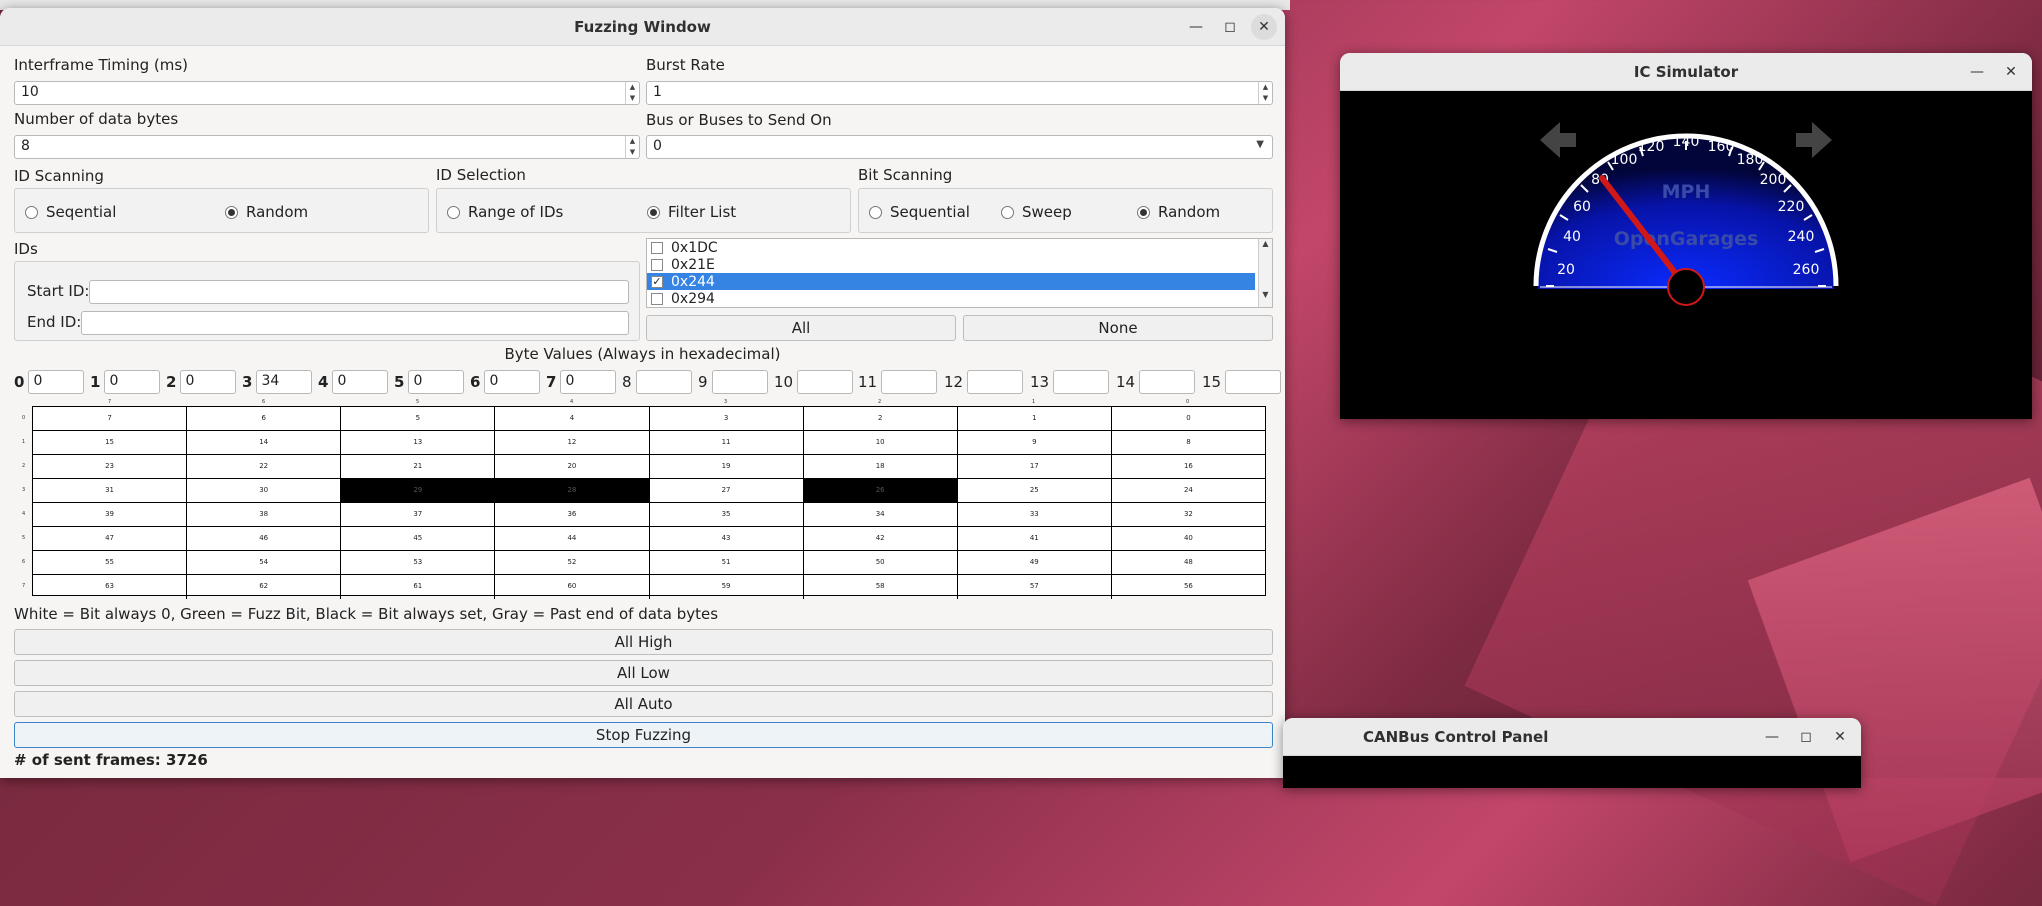 This screenshot has height=906, width=2042. I want to click on checkbox-checked-icon: ✓, so click(657, 281).